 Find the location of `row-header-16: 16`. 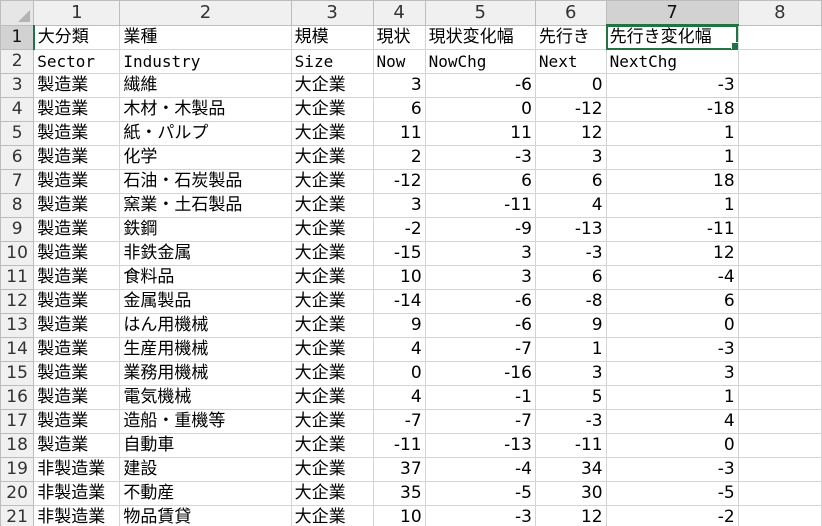

row-header-16: 16 is located at coordinates (17, 397).